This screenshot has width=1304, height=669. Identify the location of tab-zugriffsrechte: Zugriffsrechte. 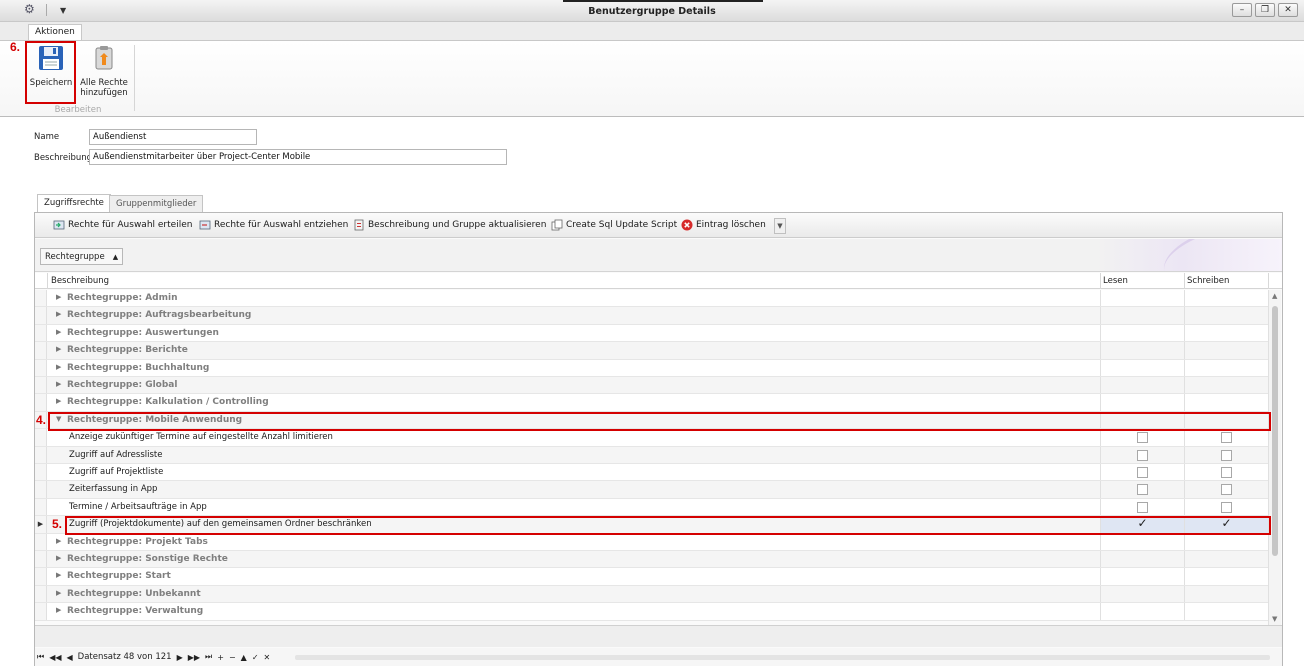
(74, 203).